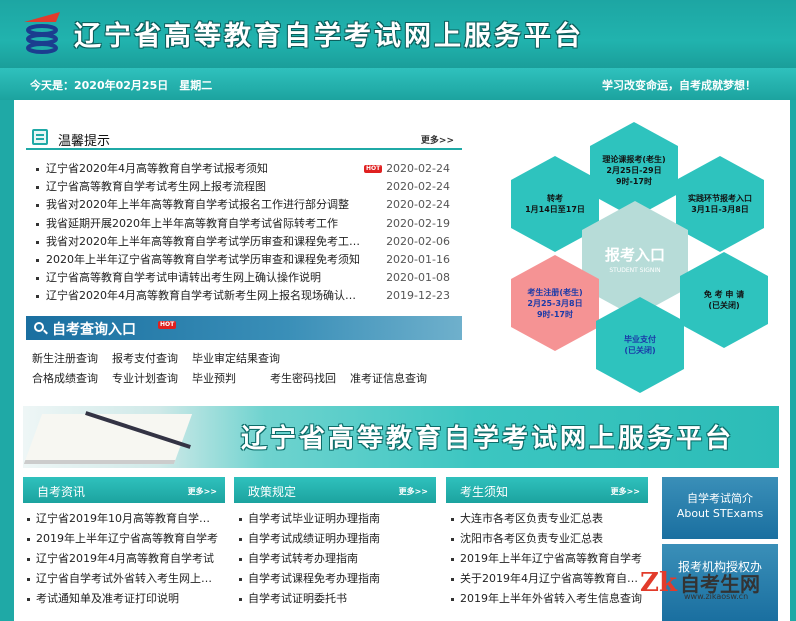 The image size is (796, 621). What do you see at coordinates (720, 498) in the screenshot?
I see `about-exams-label-cn: 自学考试简介` at bounding box center [720, 498].